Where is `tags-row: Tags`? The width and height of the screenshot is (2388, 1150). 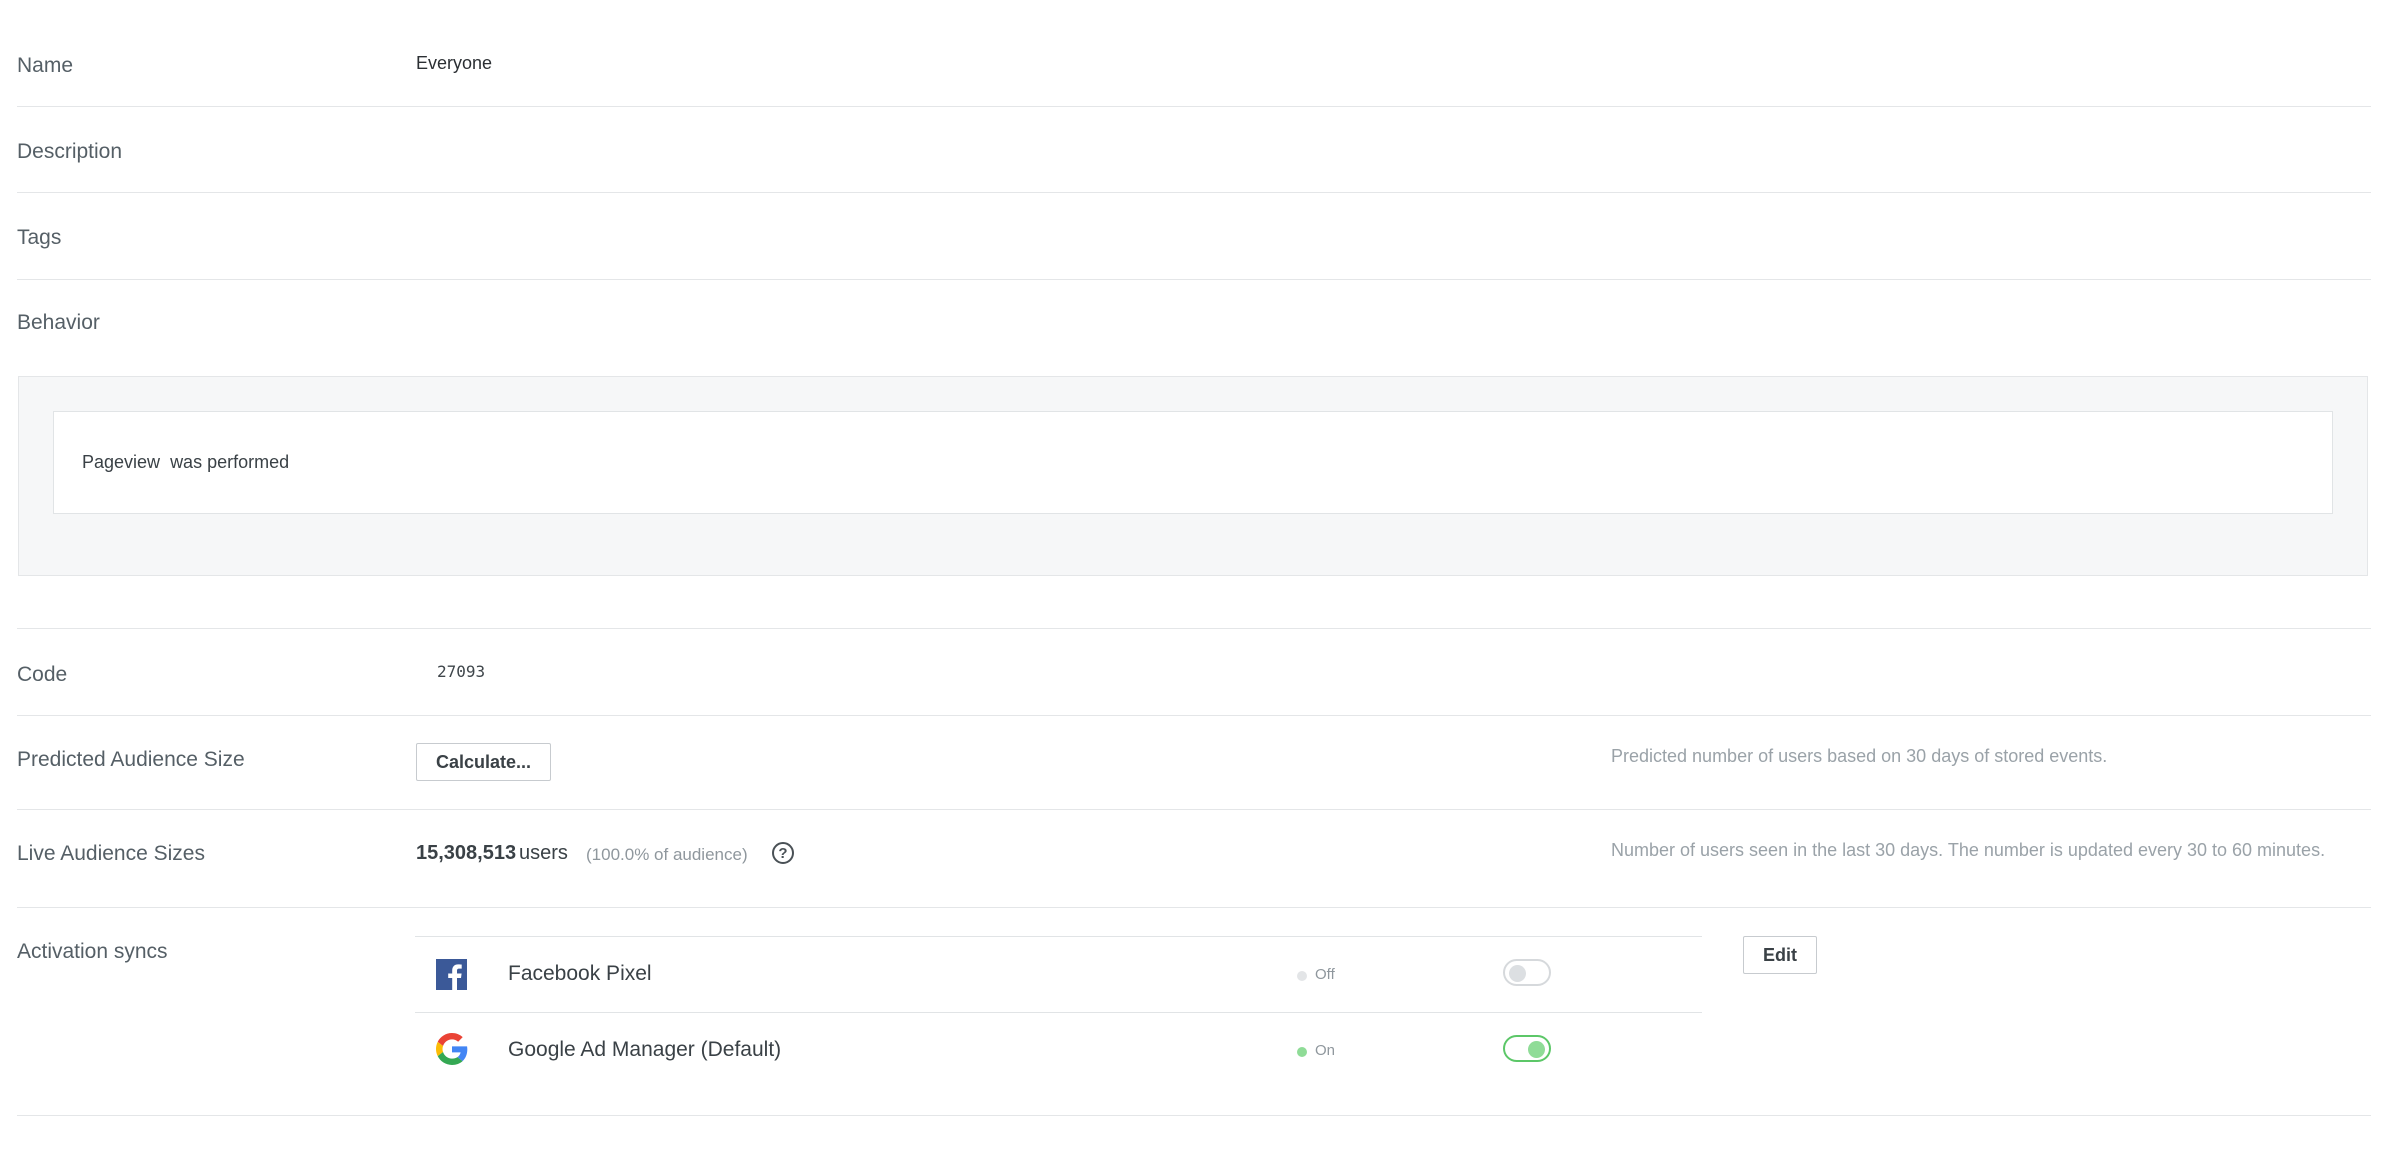
tags-row: Tags is located at coordinates (1194, 236).